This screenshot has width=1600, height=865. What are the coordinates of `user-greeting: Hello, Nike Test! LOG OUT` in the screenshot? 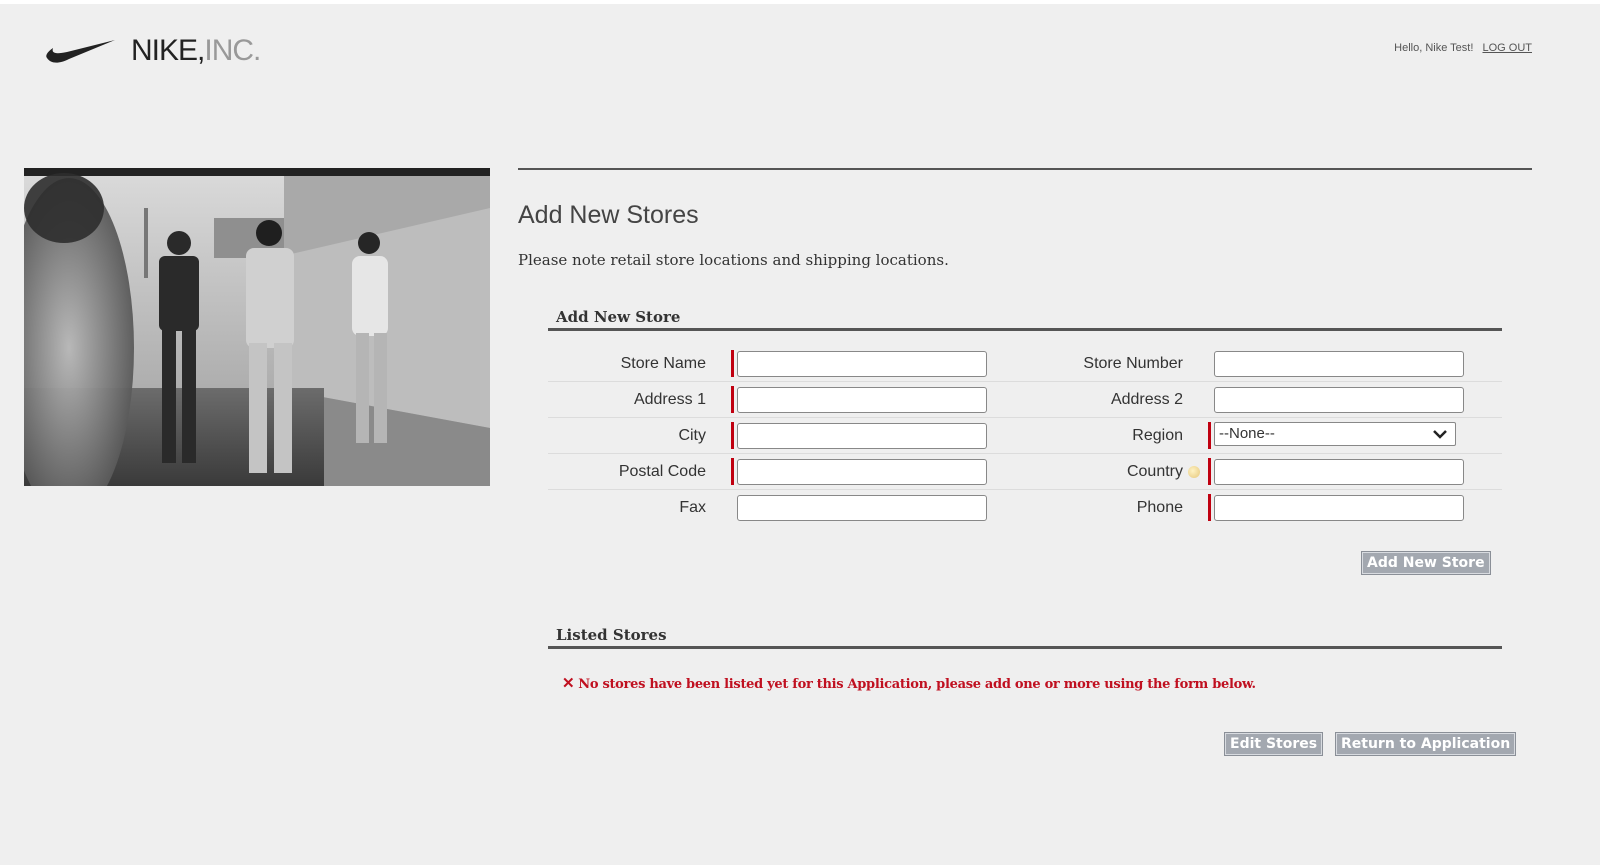 It's located at (1463, 48).